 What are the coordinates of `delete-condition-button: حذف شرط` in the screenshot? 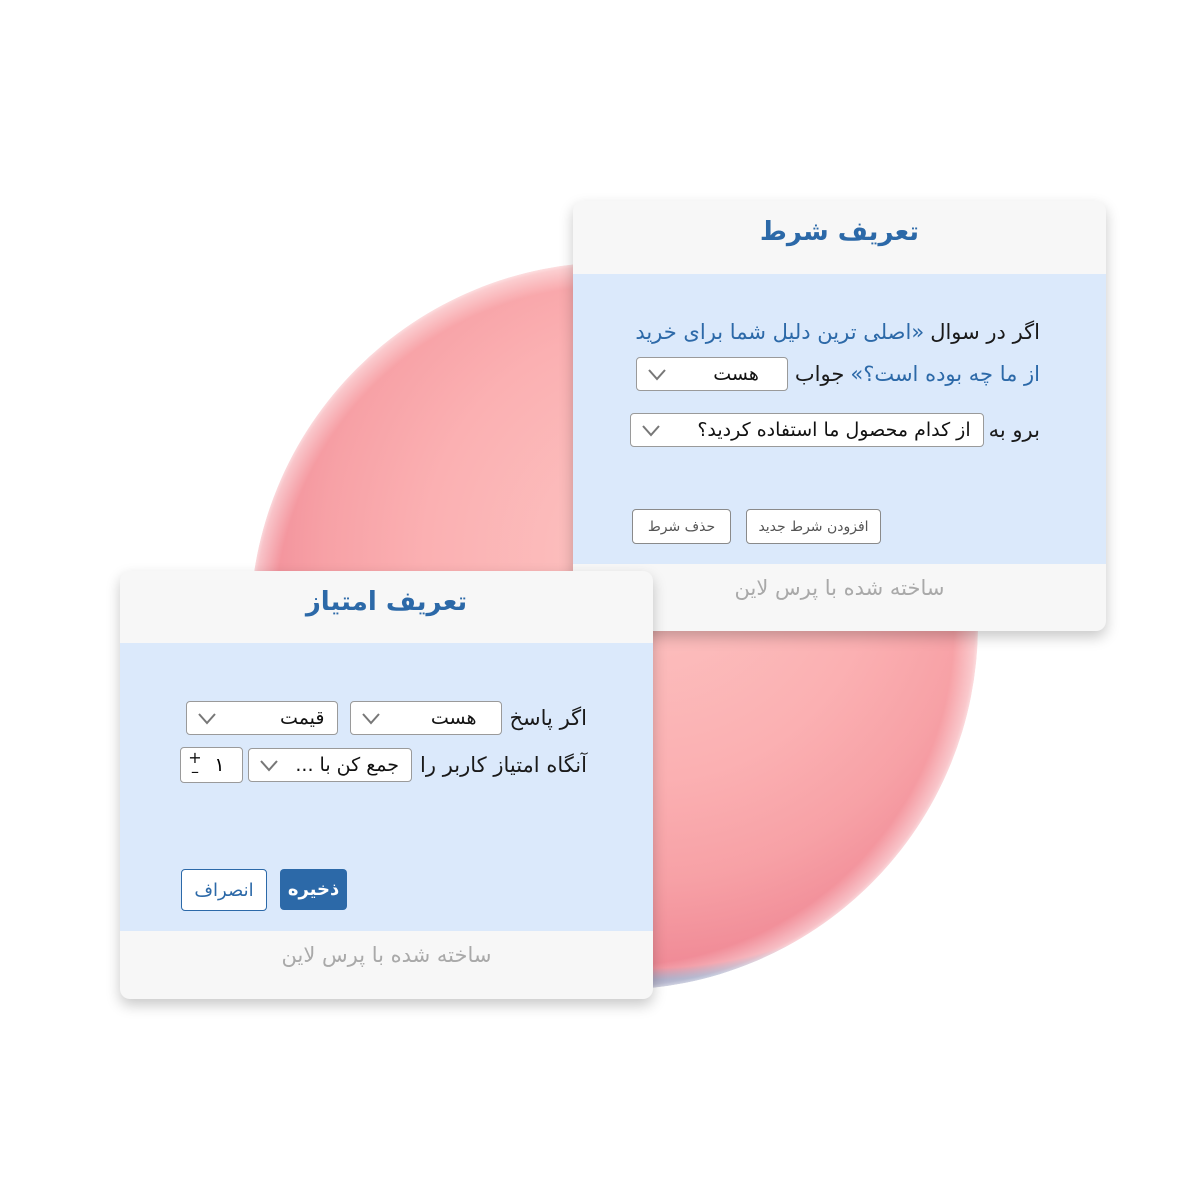 It's located at (681, 526).